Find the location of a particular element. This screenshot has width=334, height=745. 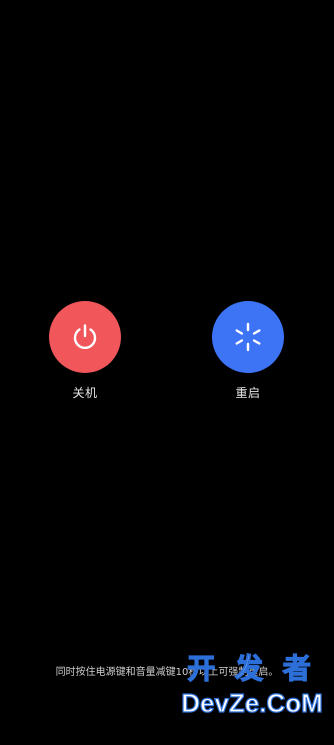

restart-button is located at coordinates (248, 337).